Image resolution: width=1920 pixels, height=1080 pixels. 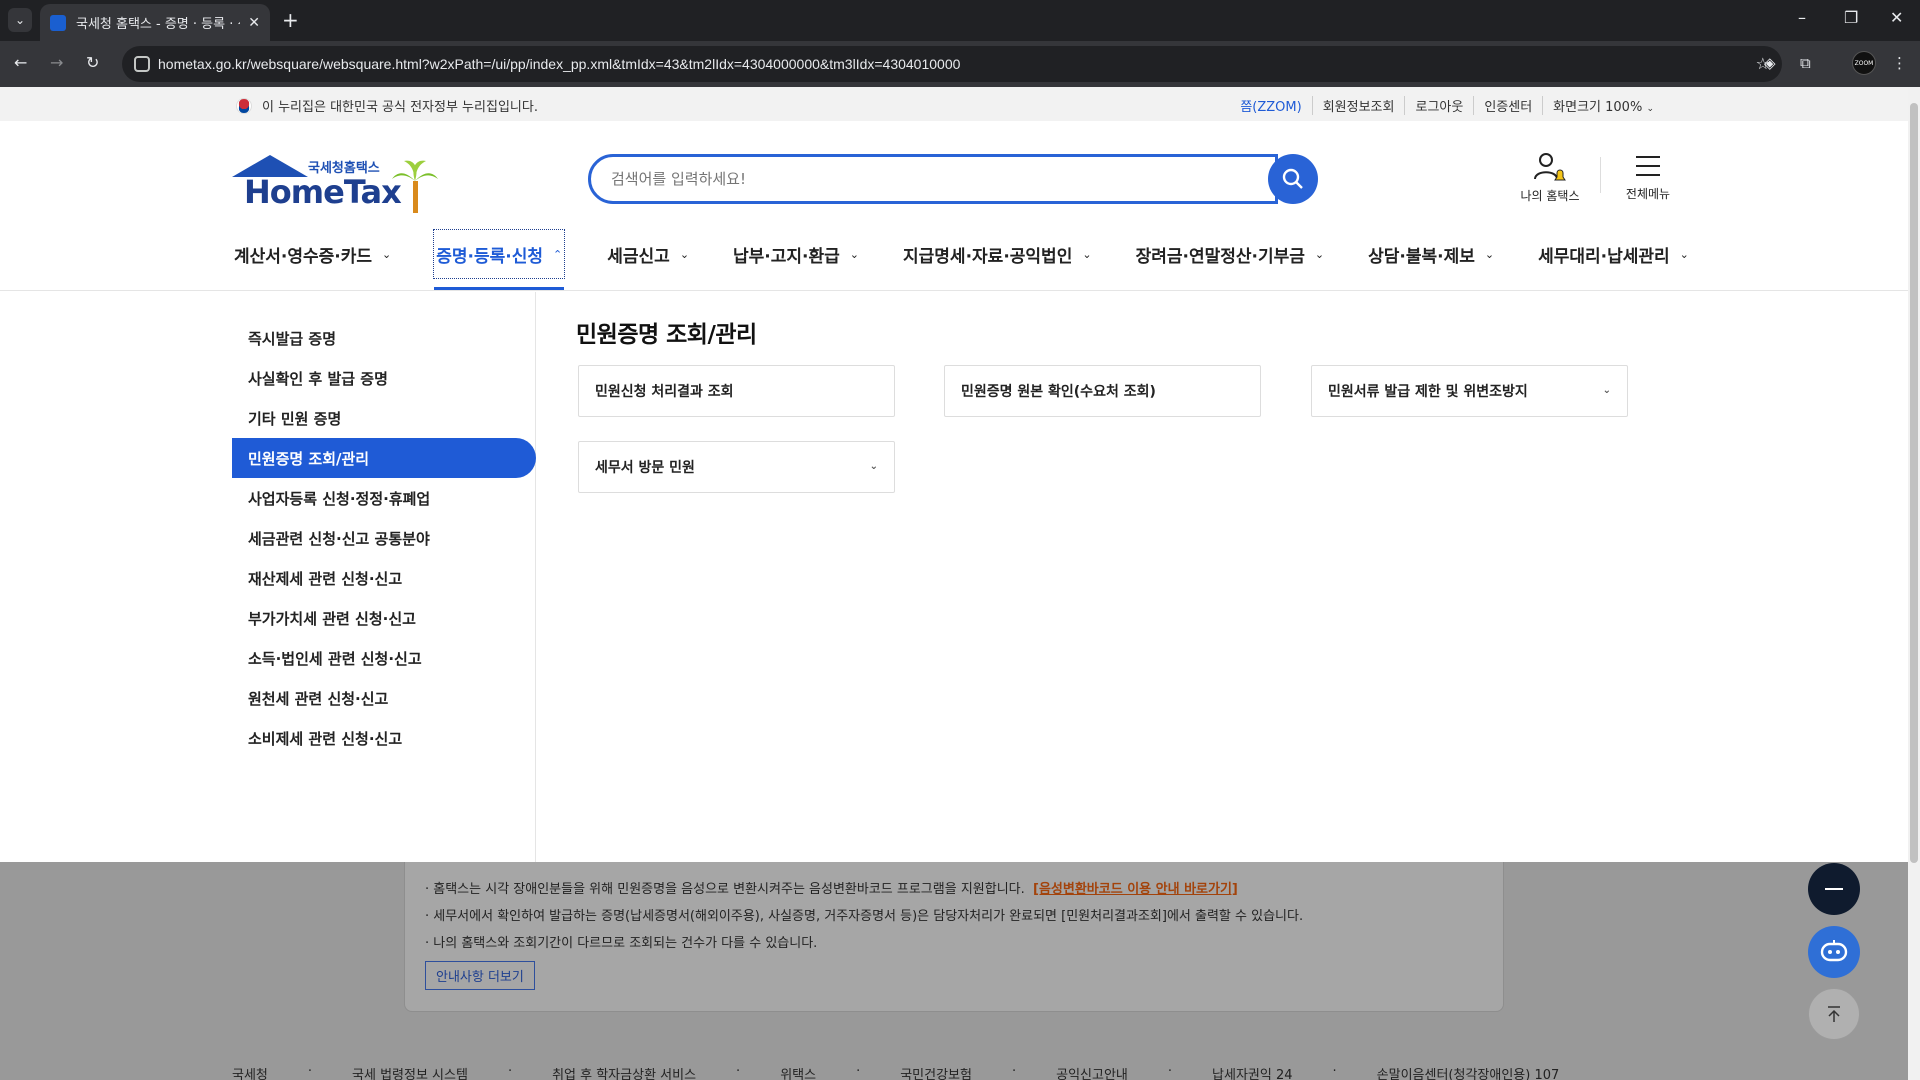 I want to click on search-input, so click(x=933, y=179).